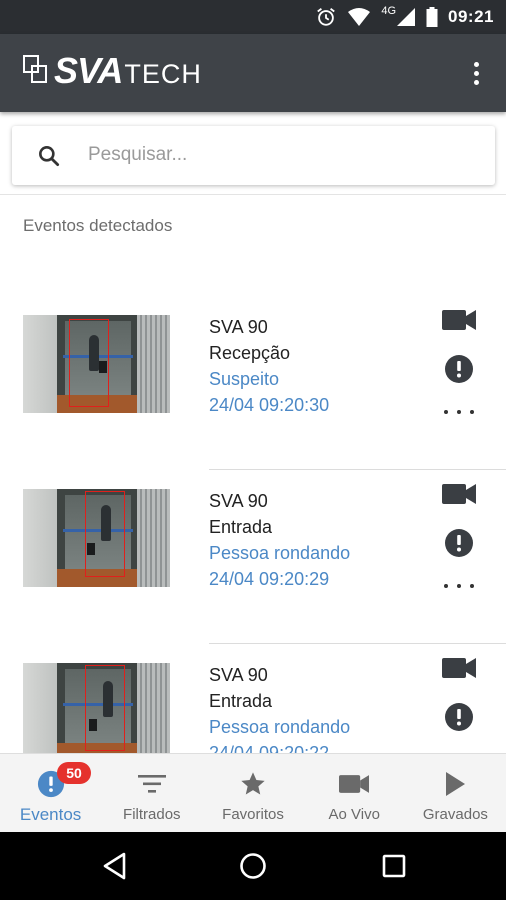 This screenshot has height=900, width=506. What do you see at coordinates (455, 784) in the screenshot?
I see `play-icon` at bounding box center [455, 784].